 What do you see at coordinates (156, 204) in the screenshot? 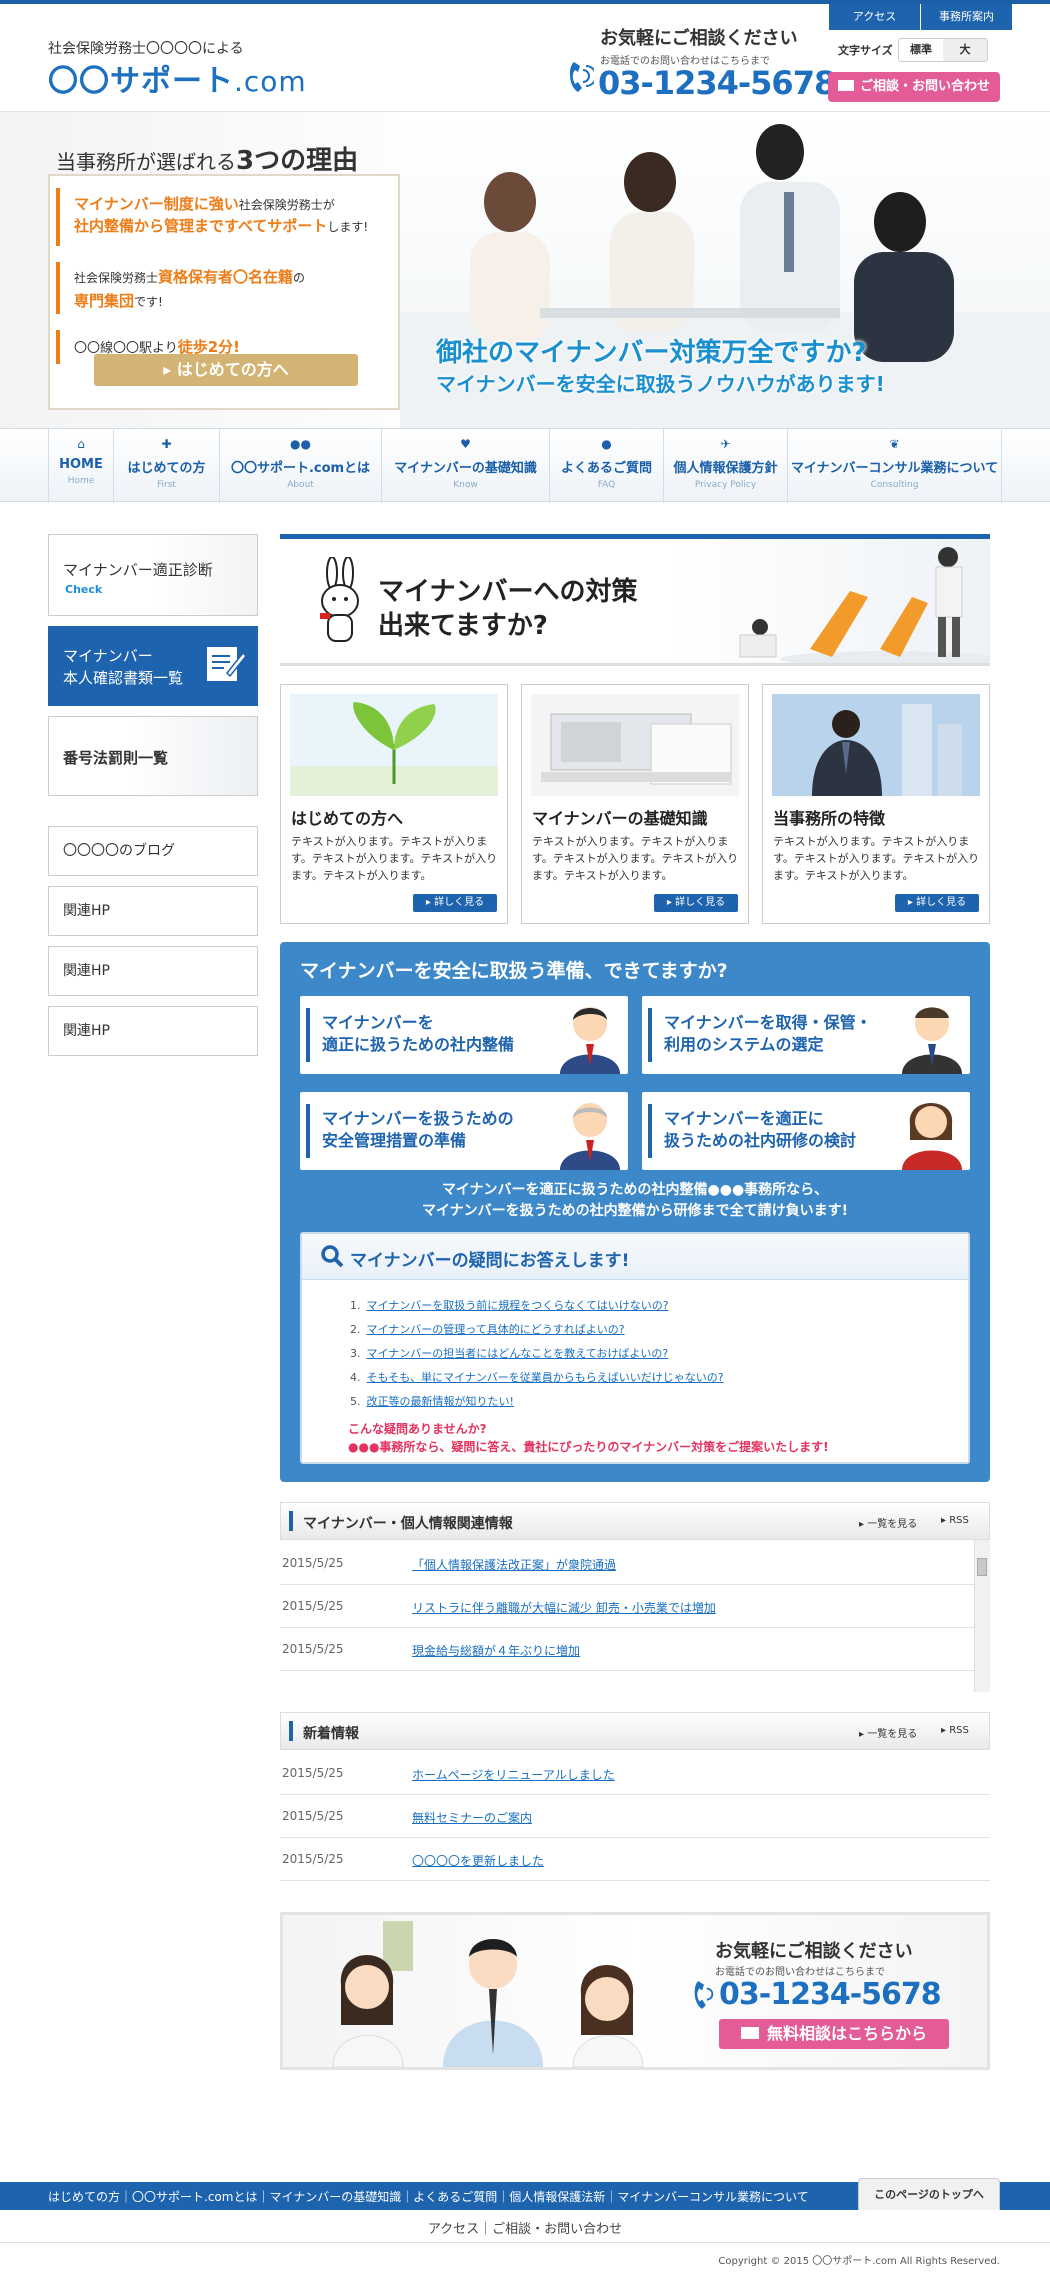
I see `reason-1-emph: マイナンバー制度に強い` at bounding box center [156, 204].